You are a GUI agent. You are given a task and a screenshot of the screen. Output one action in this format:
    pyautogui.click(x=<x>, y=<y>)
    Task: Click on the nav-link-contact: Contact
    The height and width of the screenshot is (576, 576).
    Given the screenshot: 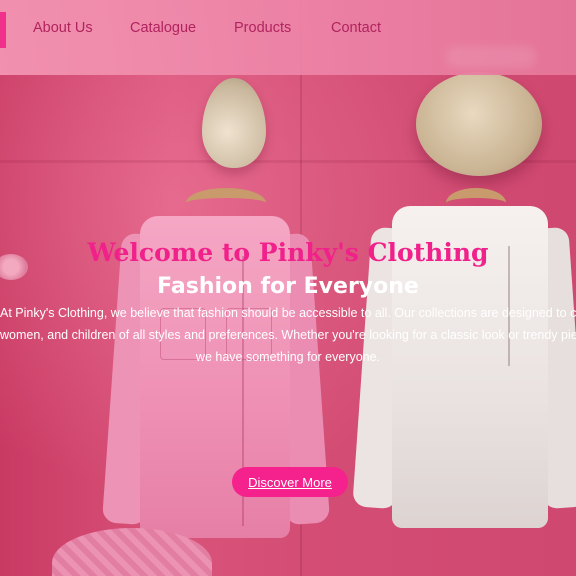 What is the action you would take?
    pyautogui.click(x=356, y=28)
    